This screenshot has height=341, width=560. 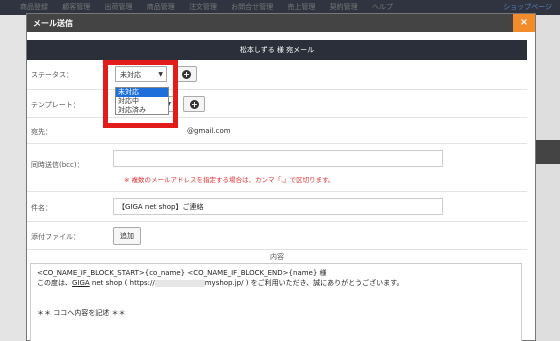 I want to click on bg-nav-item: 出荷管理, so click(x=118, y=7).